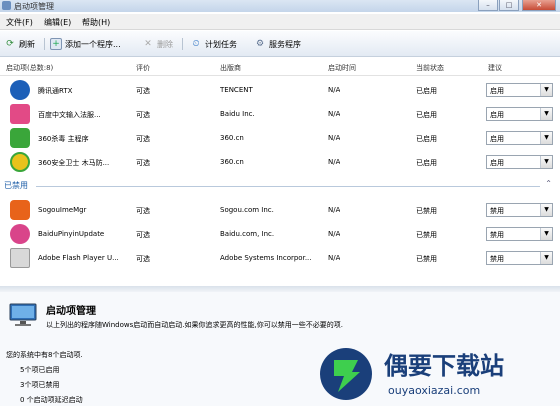 The width and height of the screenshot is (560, 406). What do you see at coordinates (288, 186) in the screenshot?
I see `group-divider` at bounding box center [288, 186].